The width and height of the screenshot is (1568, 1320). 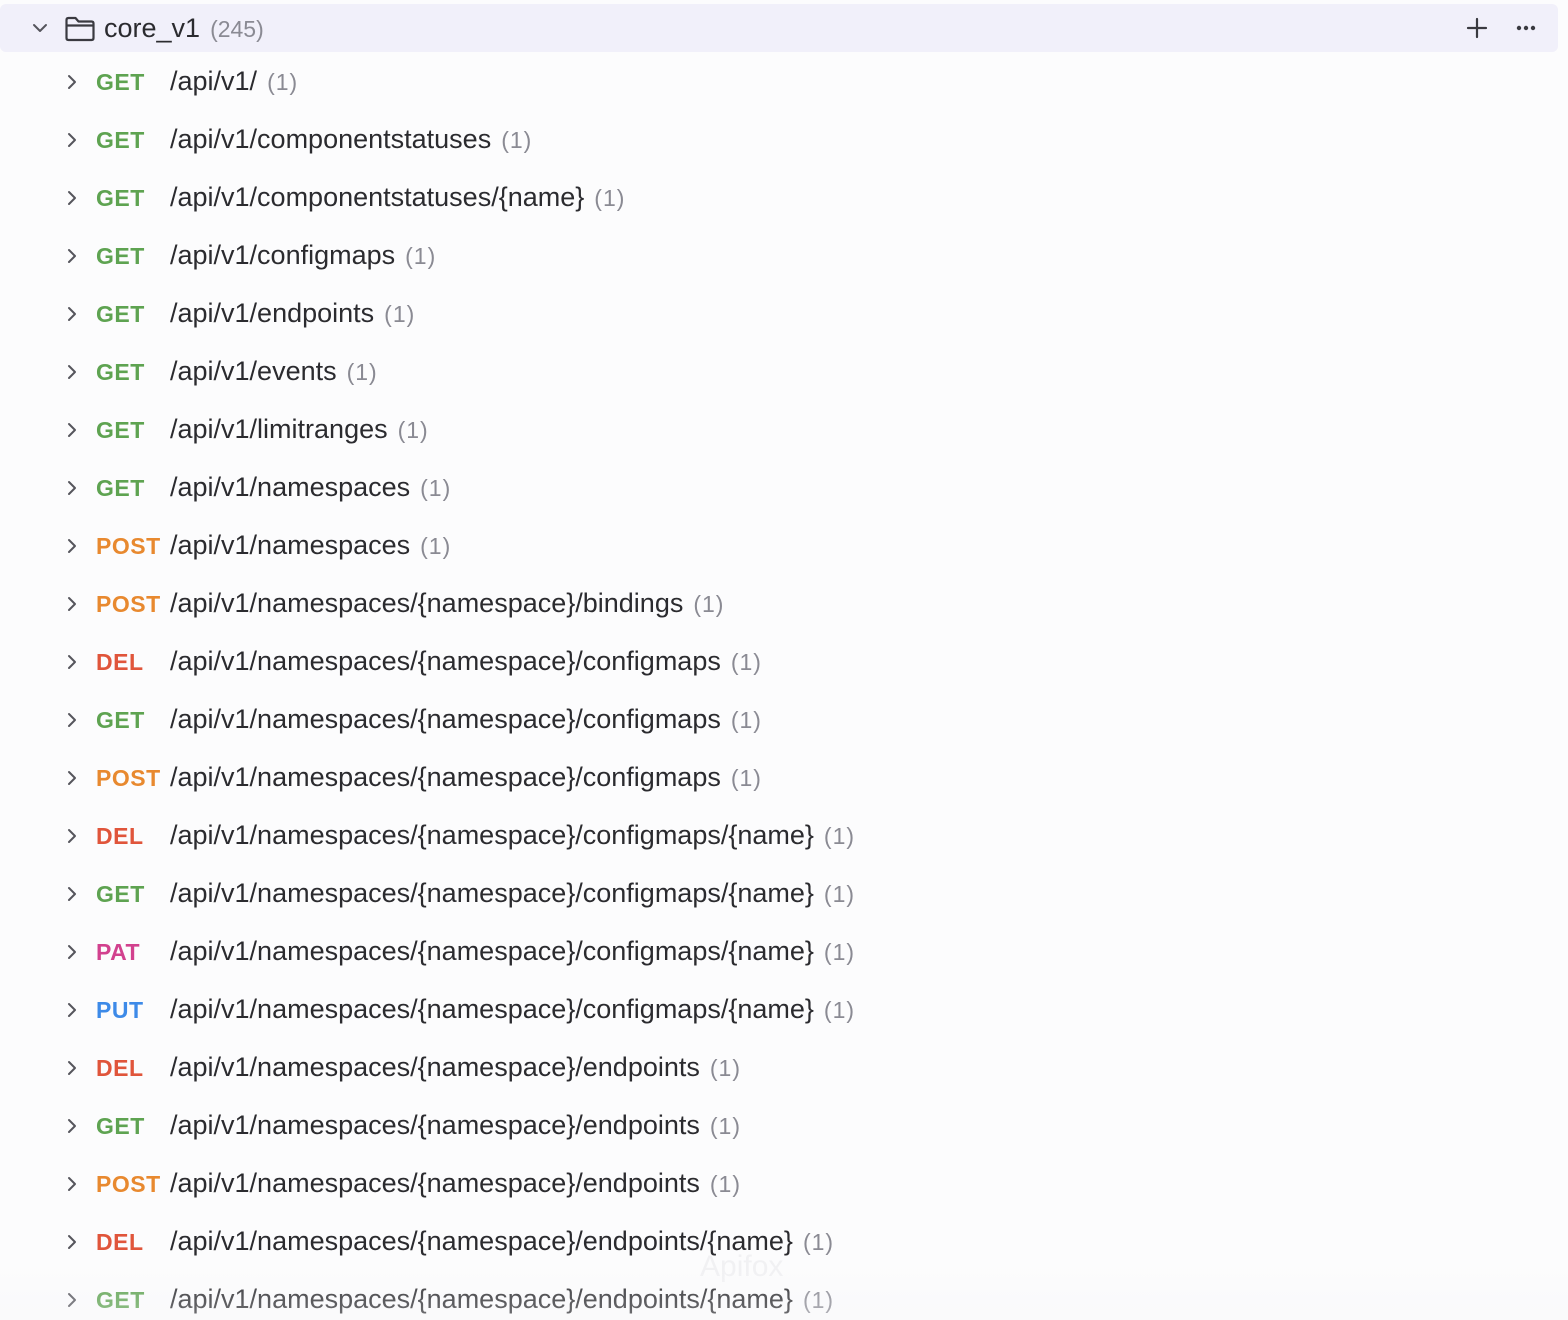 I want to click on endpoint-title: /api/v1/ (1), so click(x=234, y=81).